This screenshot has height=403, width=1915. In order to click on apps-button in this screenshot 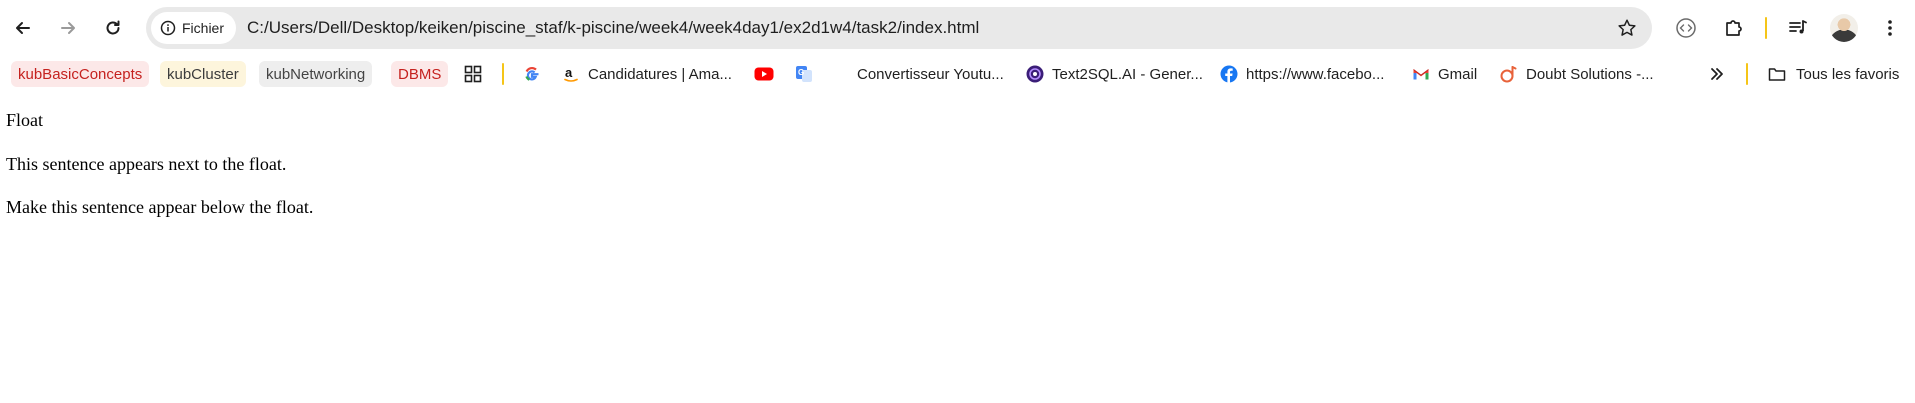, I will do `click(473, 74)`.